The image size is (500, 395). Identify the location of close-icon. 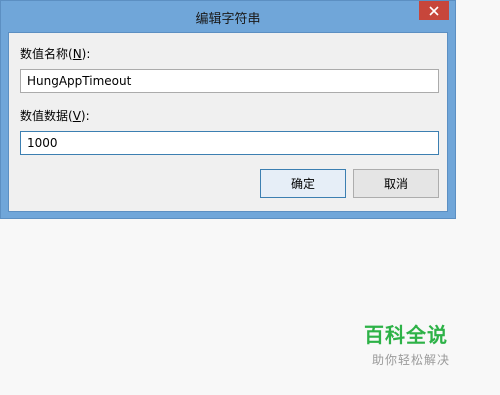
(434, 10).